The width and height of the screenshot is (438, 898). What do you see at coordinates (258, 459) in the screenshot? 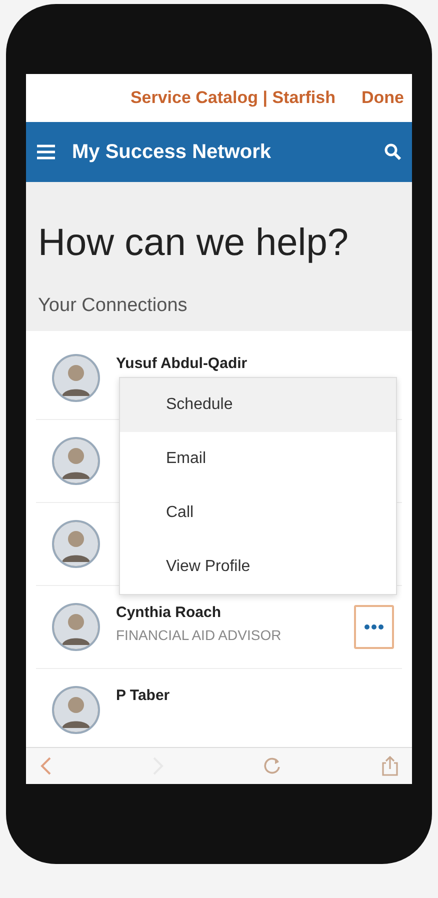
I see `menu-item: Email` at bounding box center [258, 459].